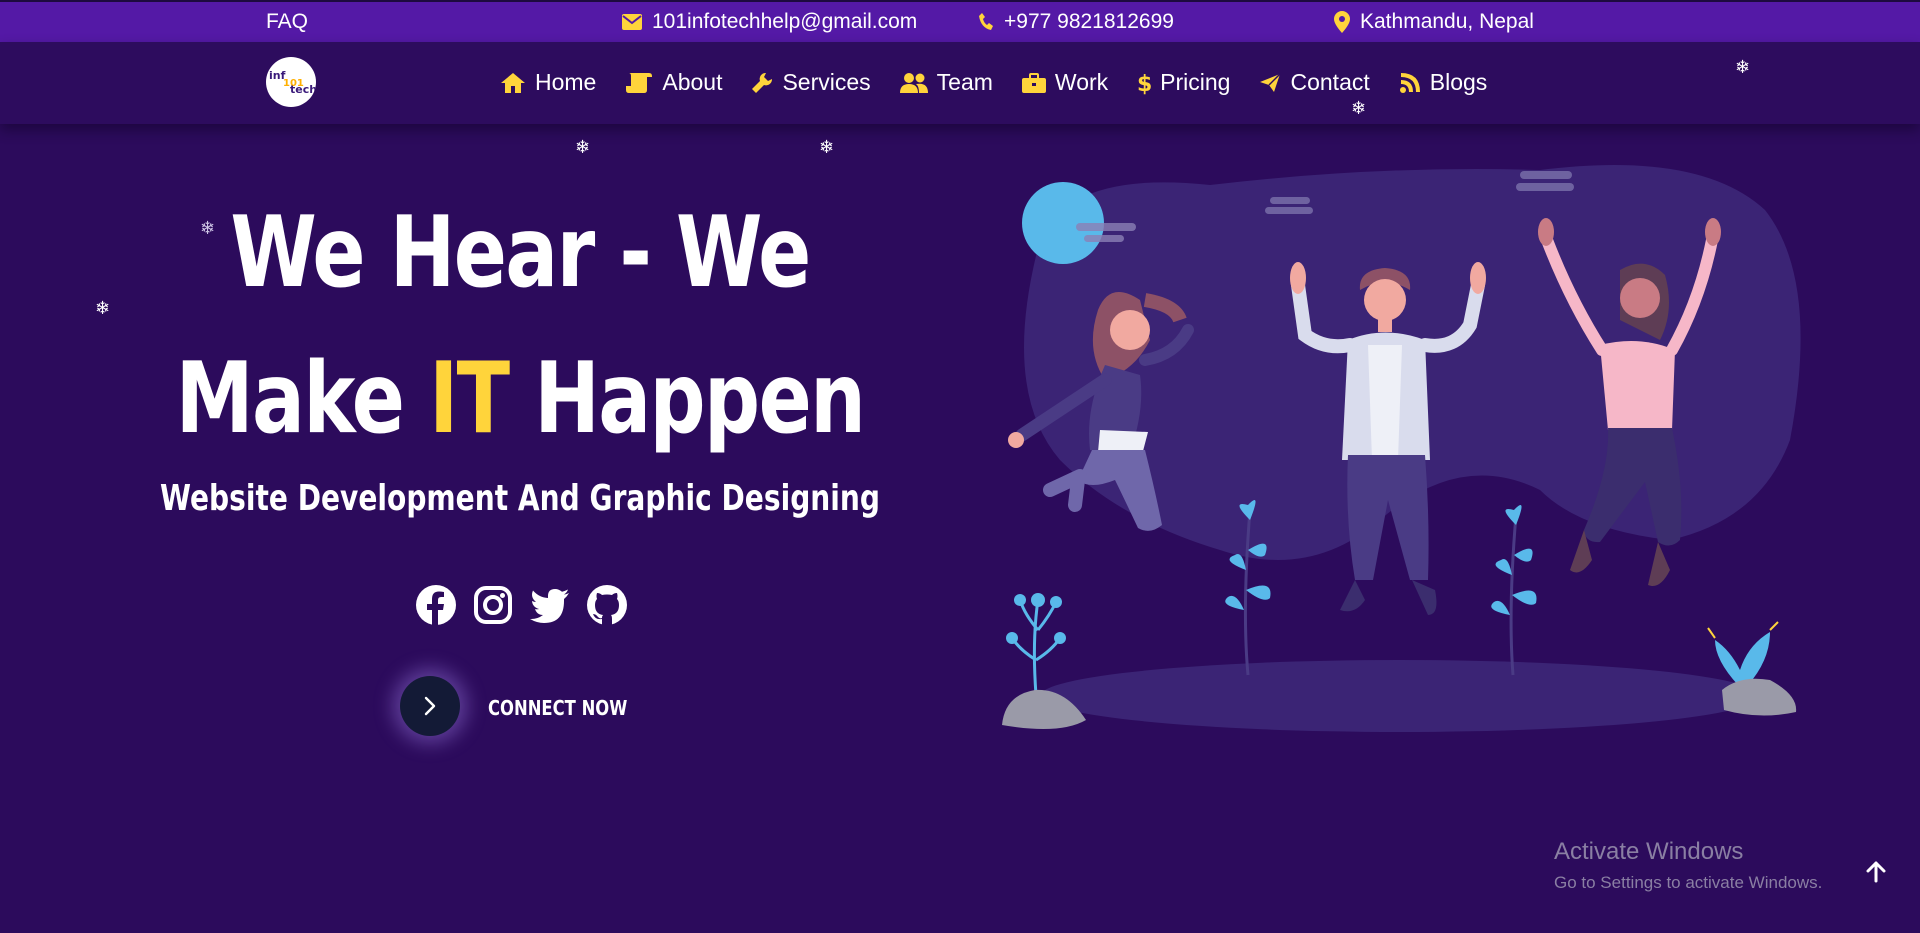  I want to click on nav-label-contact: Contact, so click(1330, 82).